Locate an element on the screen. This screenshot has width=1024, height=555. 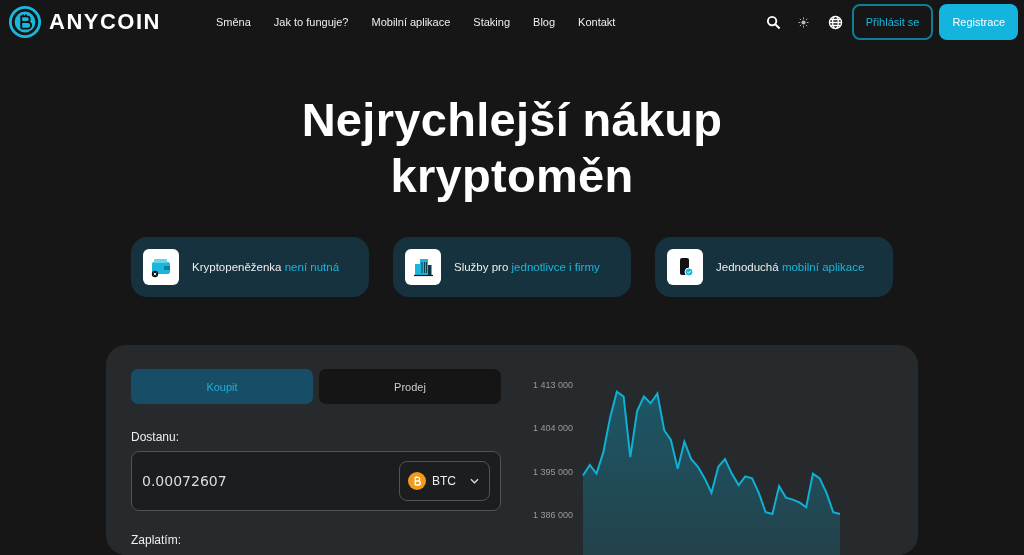
feature-text: Kryptopeněženka není nutná is located at coordinates (266, 267).